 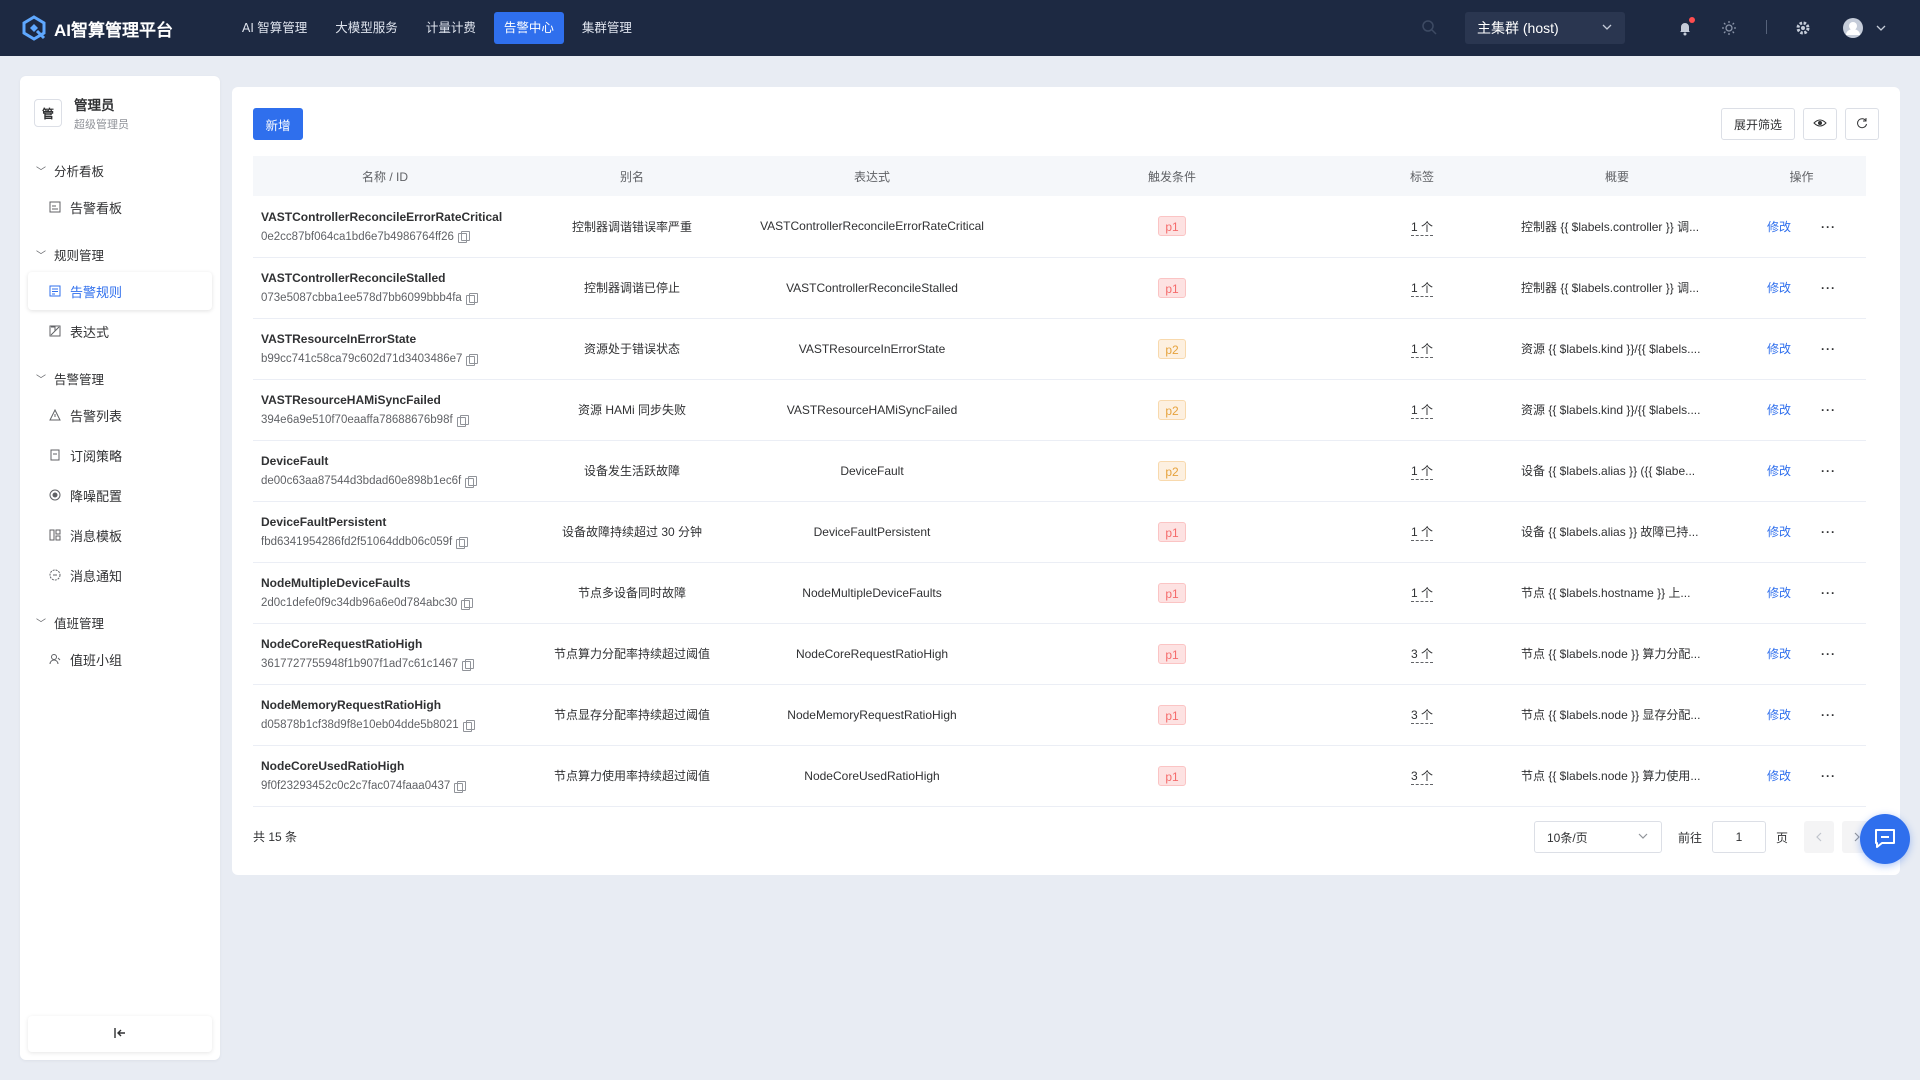 I want to click on sidebar-item-alert-list: 告警列表, so click(x=120, y=415).